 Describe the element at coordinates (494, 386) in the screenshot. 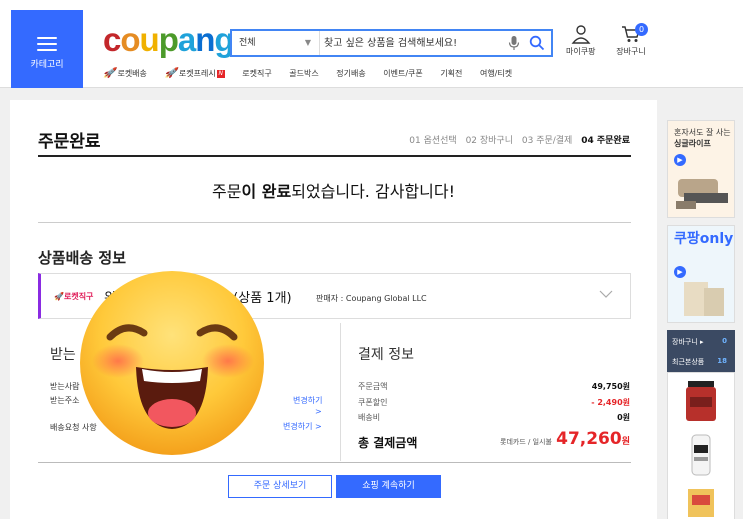

I see `order-amount-row: 주문금액 49,750원` at that location.